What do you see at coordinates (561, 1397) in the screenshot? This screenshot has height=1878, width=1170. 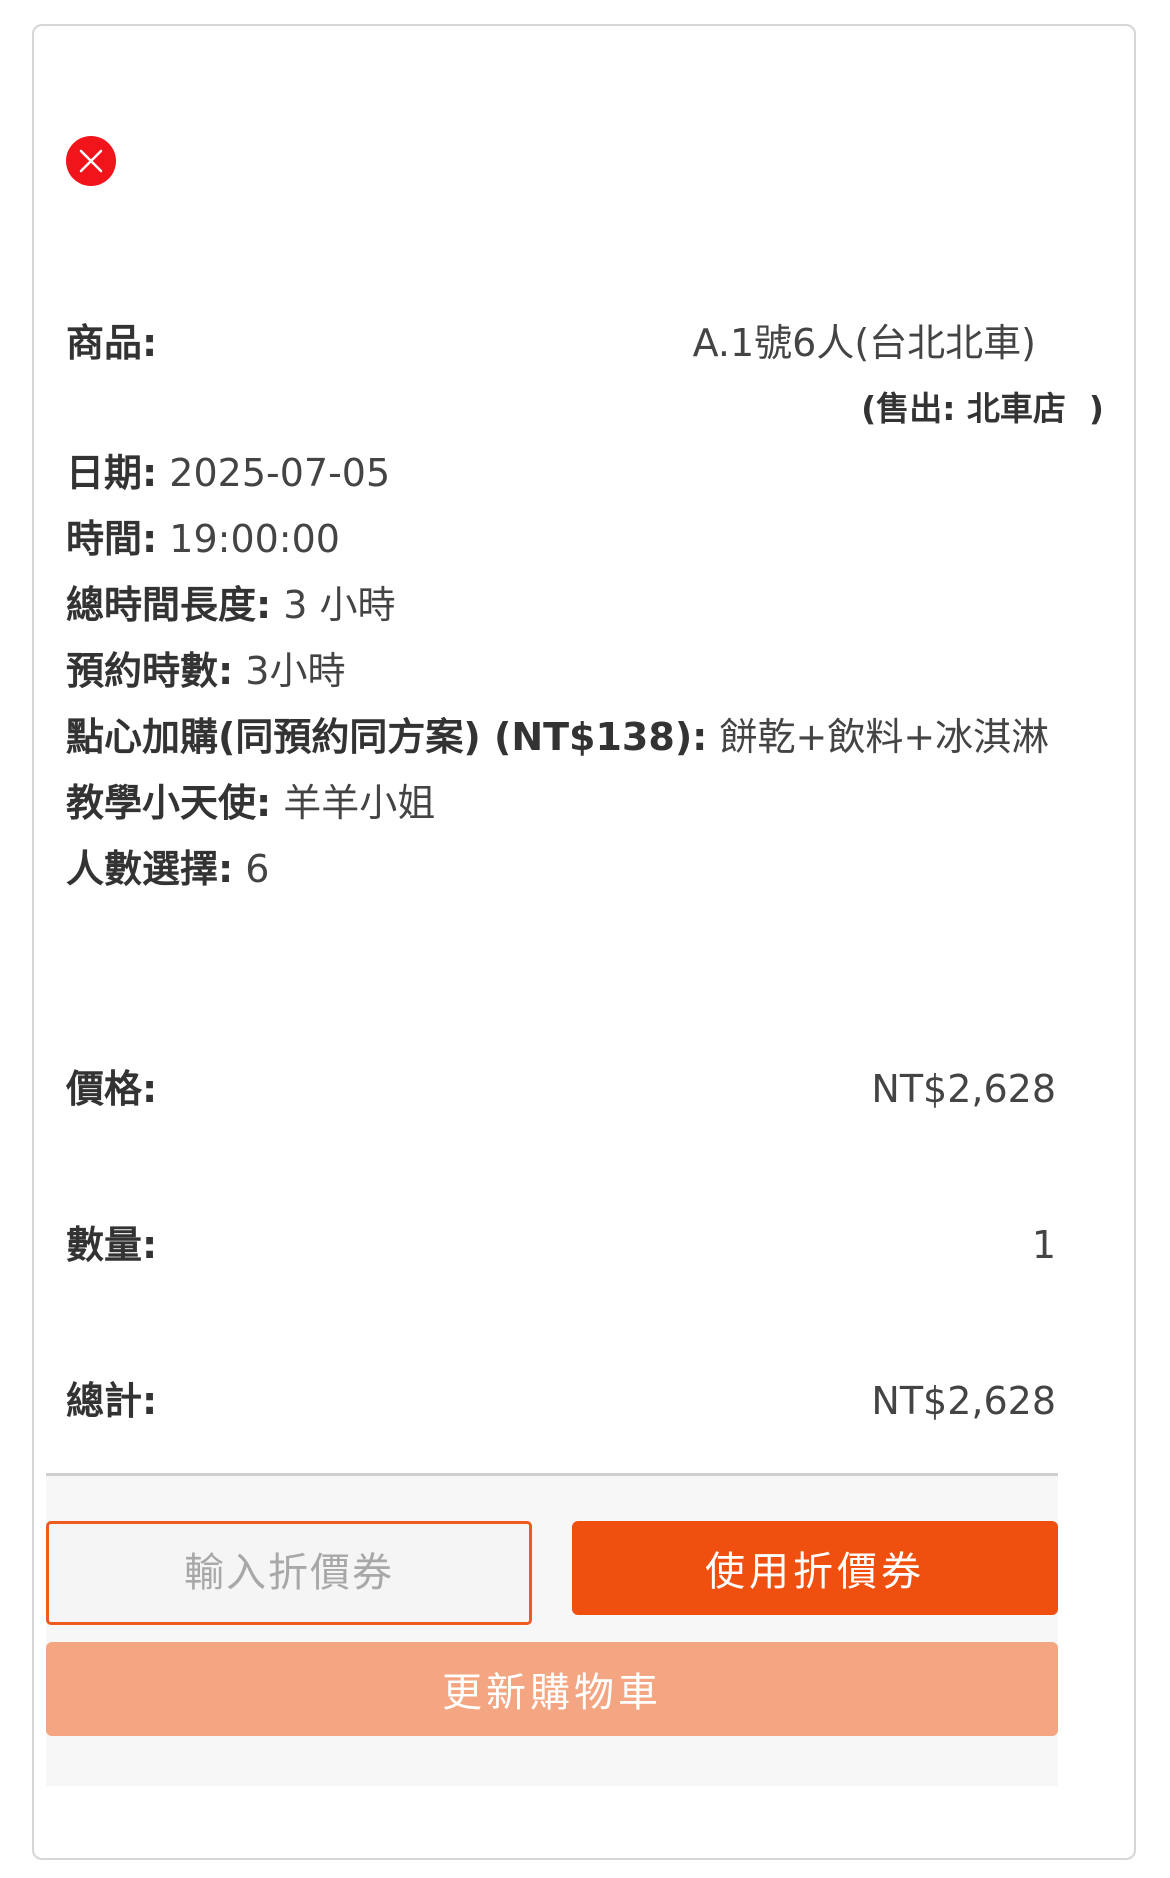 I see `total-row: 總計: NT$2,628` at bounding box center [561, 1397].